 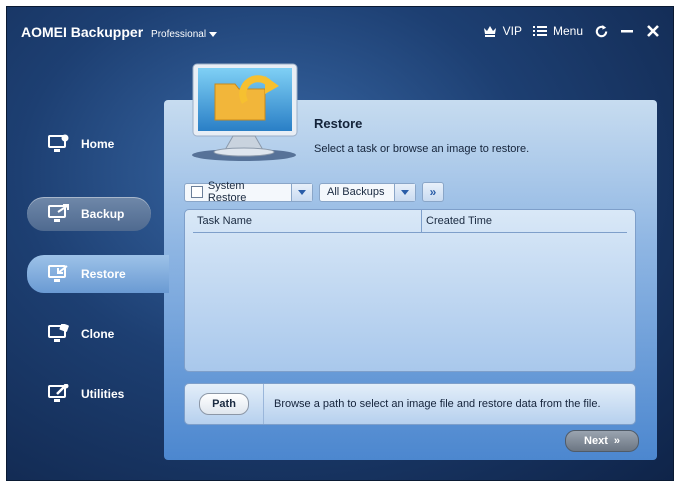 I want to click on crown-icon, so click(x=490, y=31).